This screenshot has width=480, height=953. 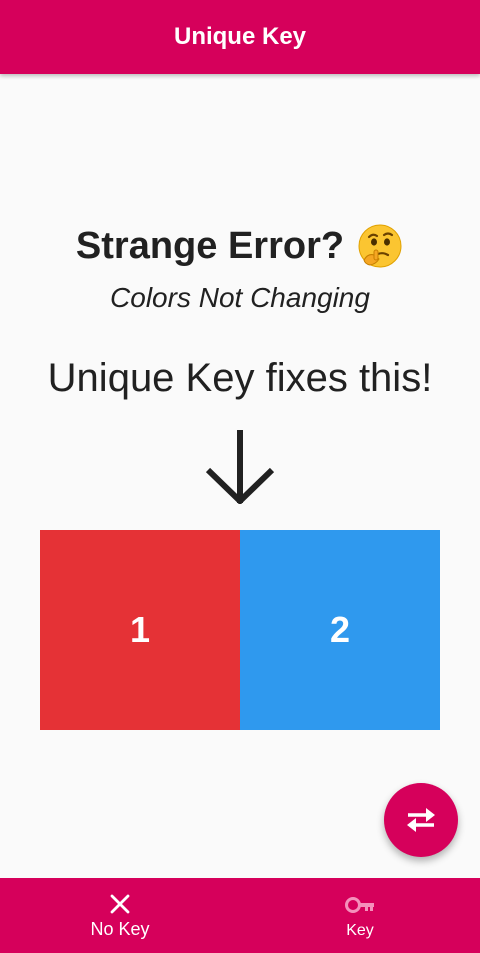 What do you see at coordinates (240, 378) in the screenshot?
I see `fix-text: Unique Key fixes this!` at bounding box center [240, 378].